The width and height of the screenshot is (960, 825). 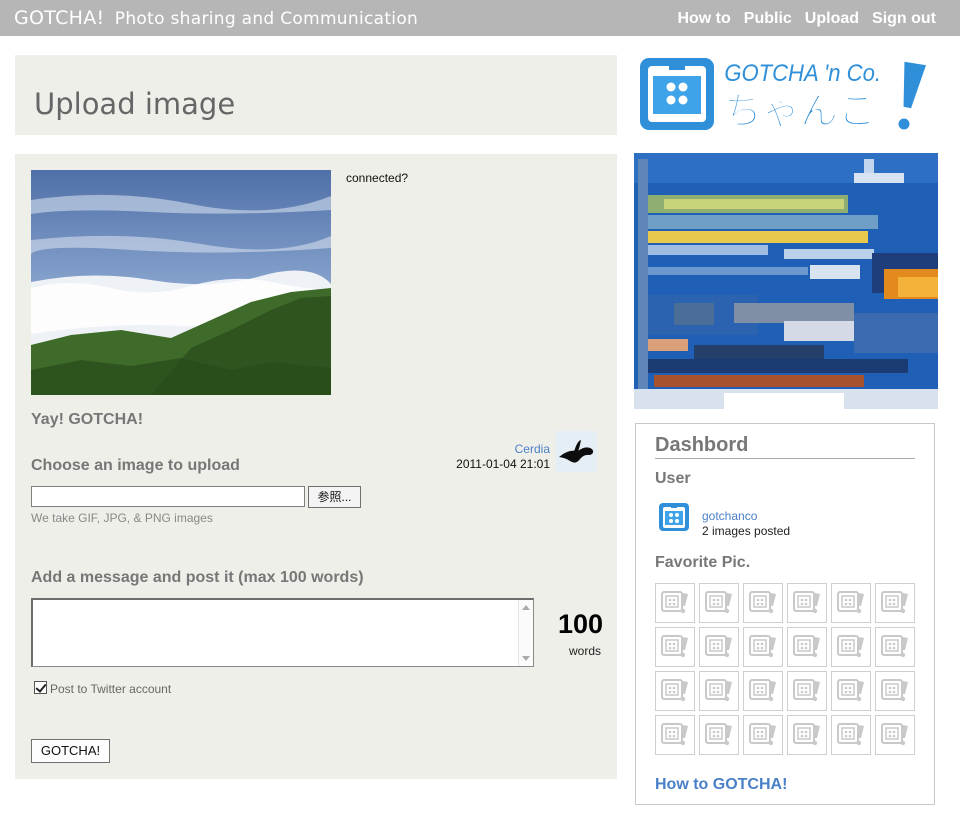 I want to click on scroll-down-icon, so click(x=526, y=658).